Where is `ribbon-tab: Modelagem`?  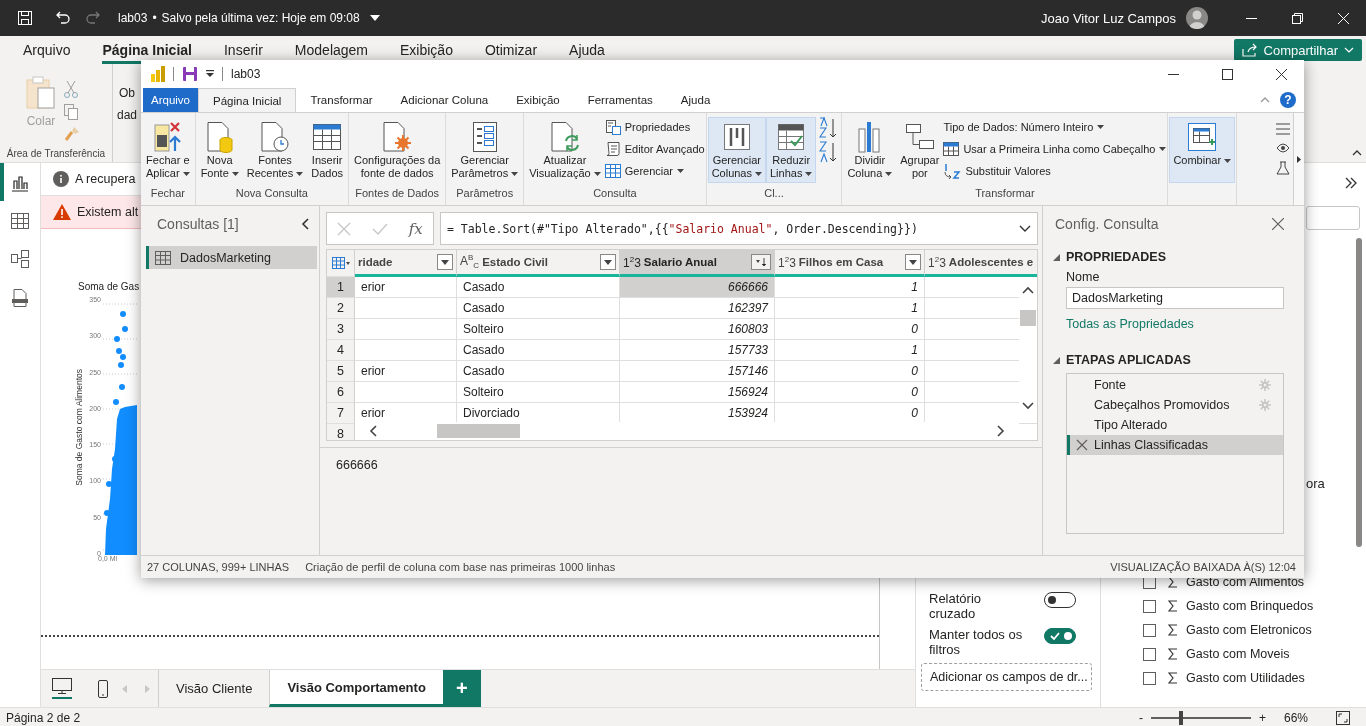 ribbon-tab: Modelagem is located at coordinates (331, 50).